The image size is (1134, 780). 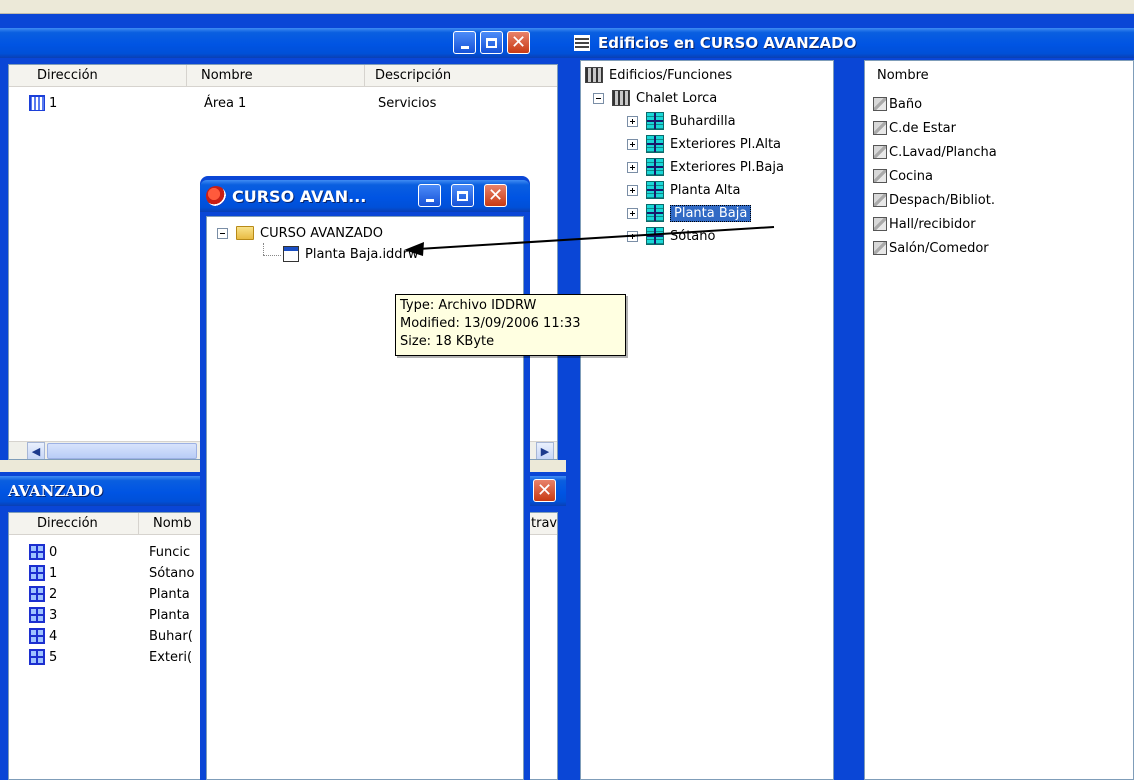 What do you see at coordinates (589, 241) in the screenshot?
I see `drag-arrow` at bounding box center [589, 241].